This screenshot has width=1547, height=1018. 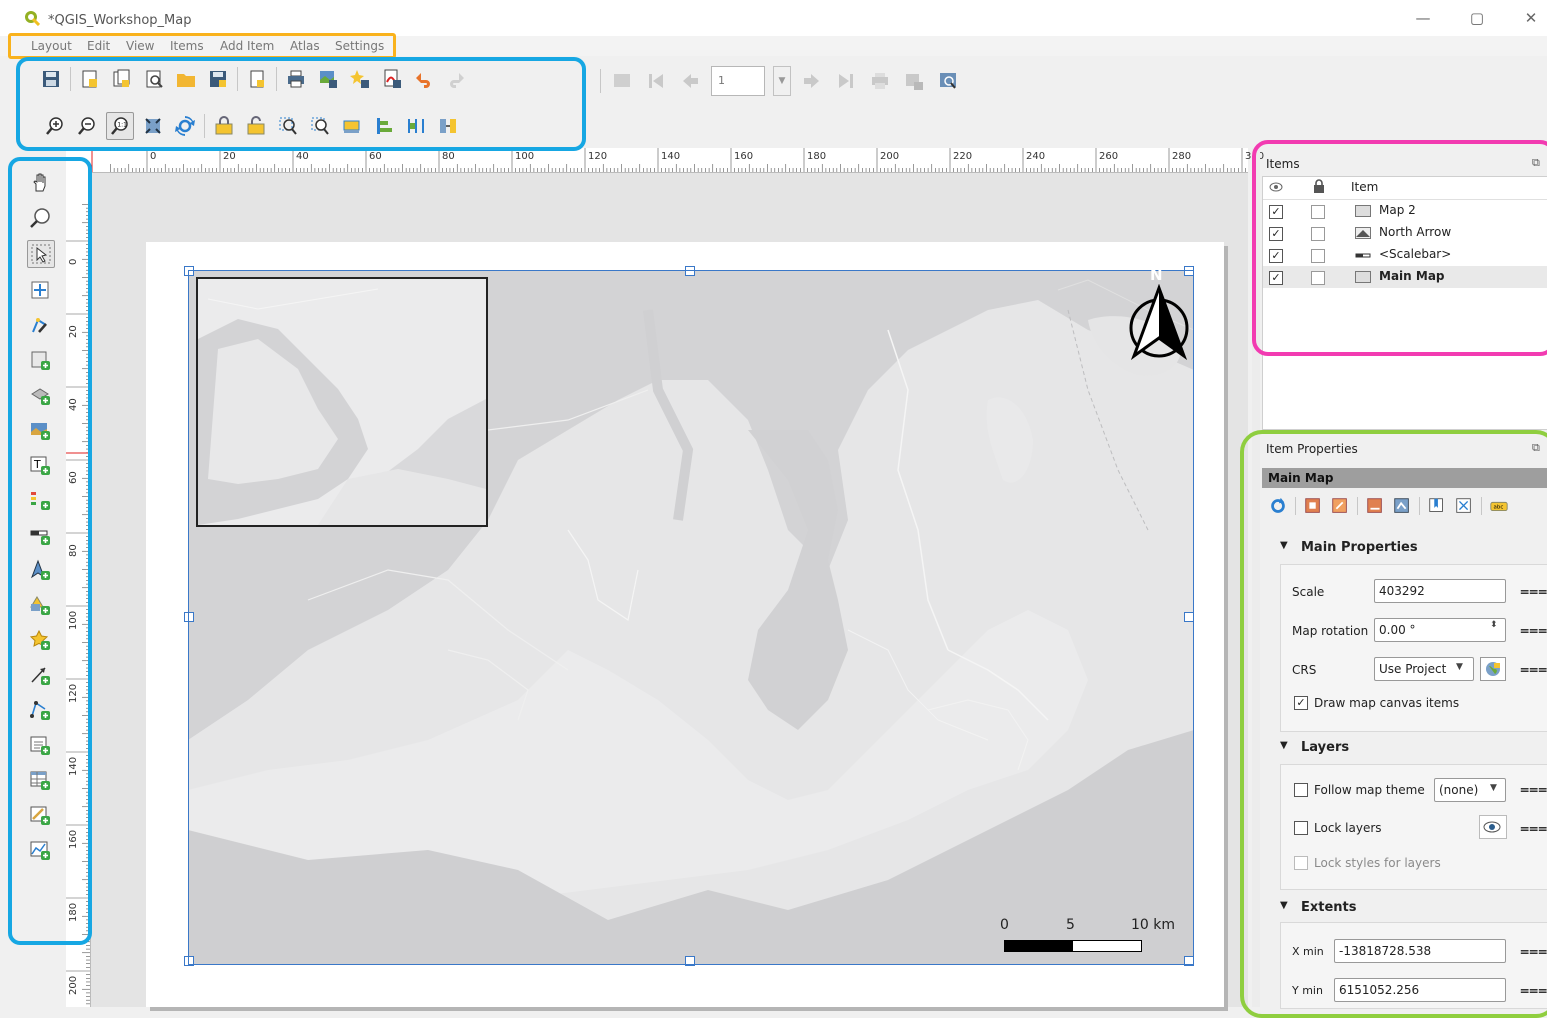 I want to click on ruler-label: 100, so click(x=525, y=156).